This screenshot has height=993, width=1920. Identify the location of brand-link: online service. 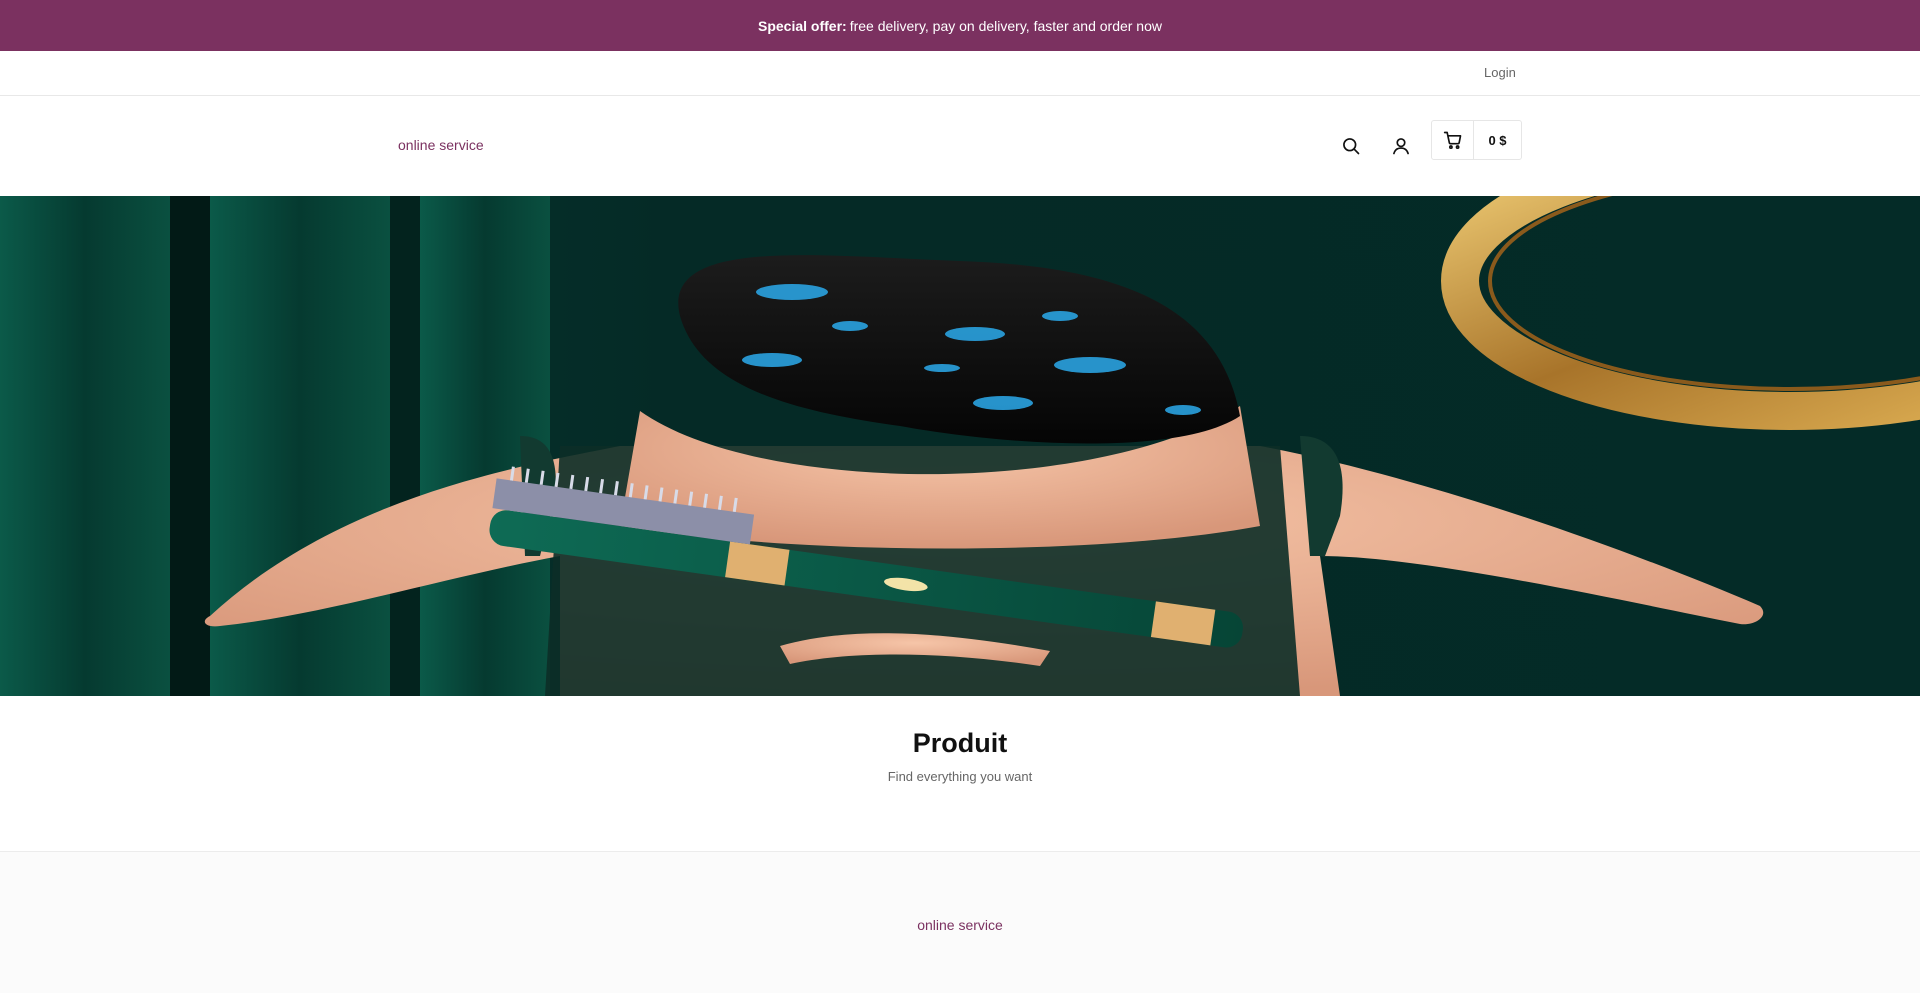
(441, 145).